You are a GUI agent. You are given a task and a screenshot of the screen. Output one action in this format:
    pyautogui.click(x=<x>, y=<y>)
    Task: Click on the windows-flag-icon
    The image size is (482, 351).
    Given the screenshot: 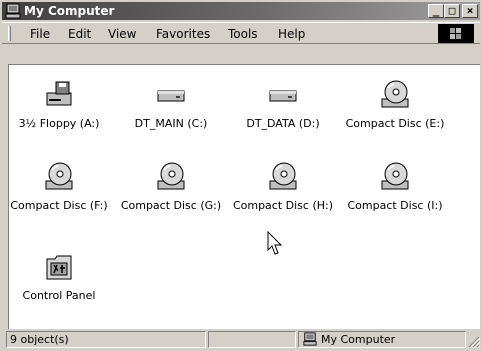 What is the action you would take?
    pyautogui.click(x=455, y=33)
    